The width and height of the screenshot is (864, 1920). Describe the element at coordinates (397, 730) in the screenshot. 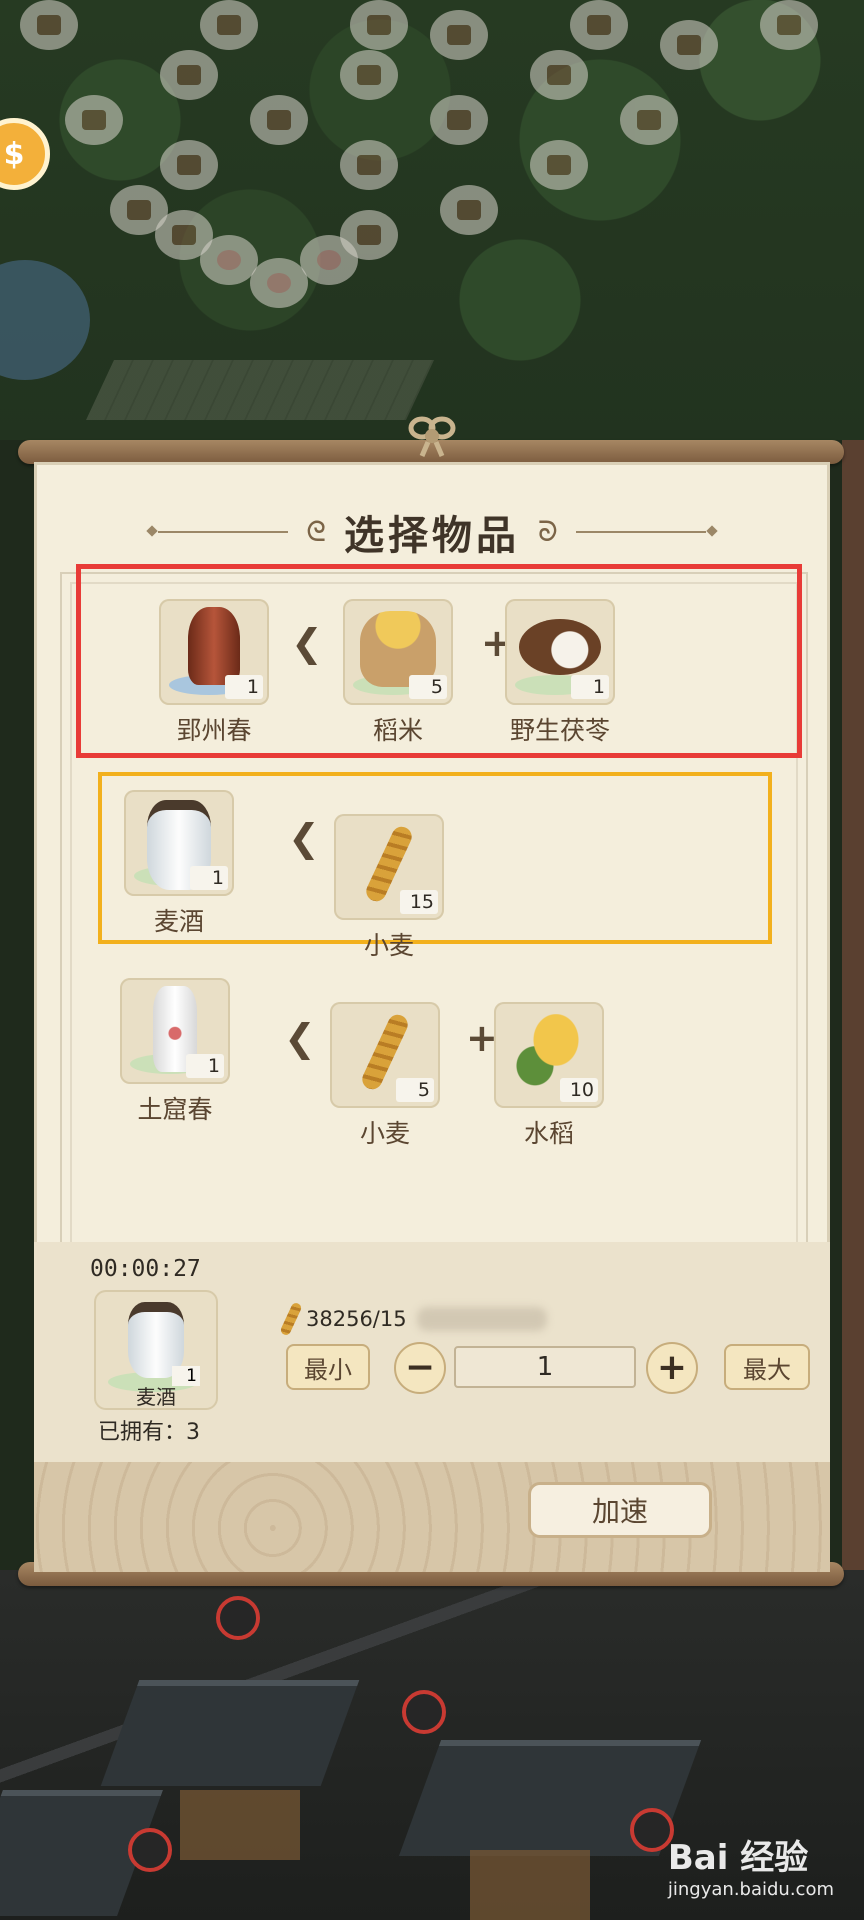

I see `item-label: 稻米` at that location.